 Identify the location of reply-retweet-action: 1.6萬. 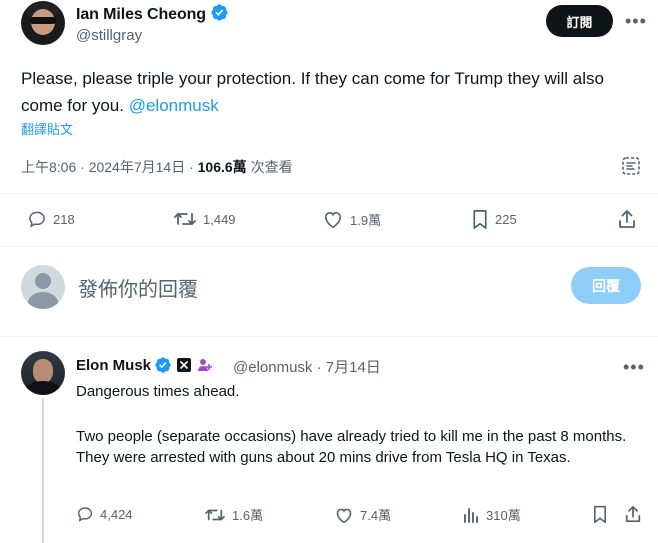
(233, 514).